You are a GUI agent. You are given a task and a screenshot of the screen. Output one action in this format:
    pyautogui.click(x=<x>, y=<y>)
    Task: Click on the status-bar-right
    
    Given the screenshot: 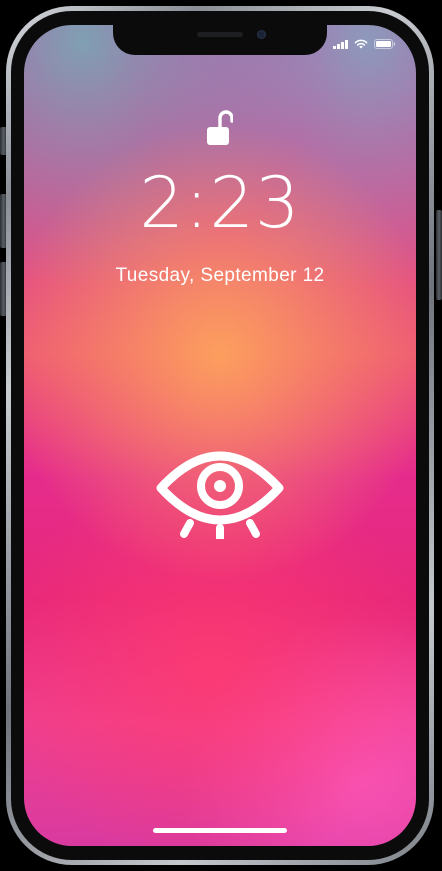 What is the action you would take?
    pyautogui.click(x=364, y=44)
    